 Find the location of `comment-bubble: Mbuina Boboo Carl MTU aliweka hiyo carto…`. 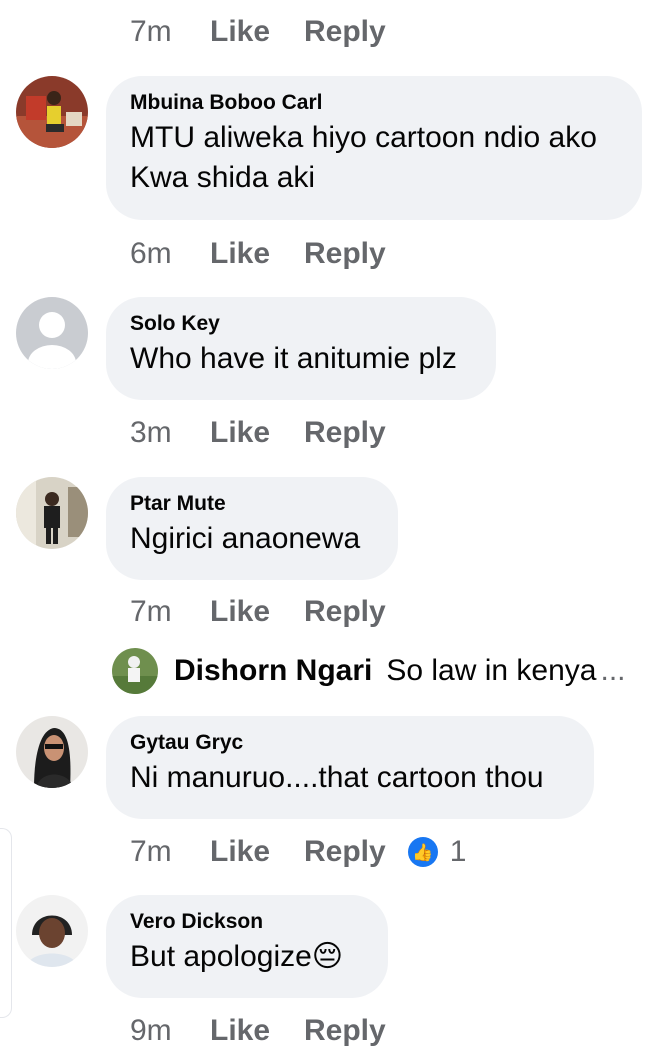

comment-bubble: Mbuina Boboo Carl MTU aliweka hiyo carto… is located at coordinates (374, 148).